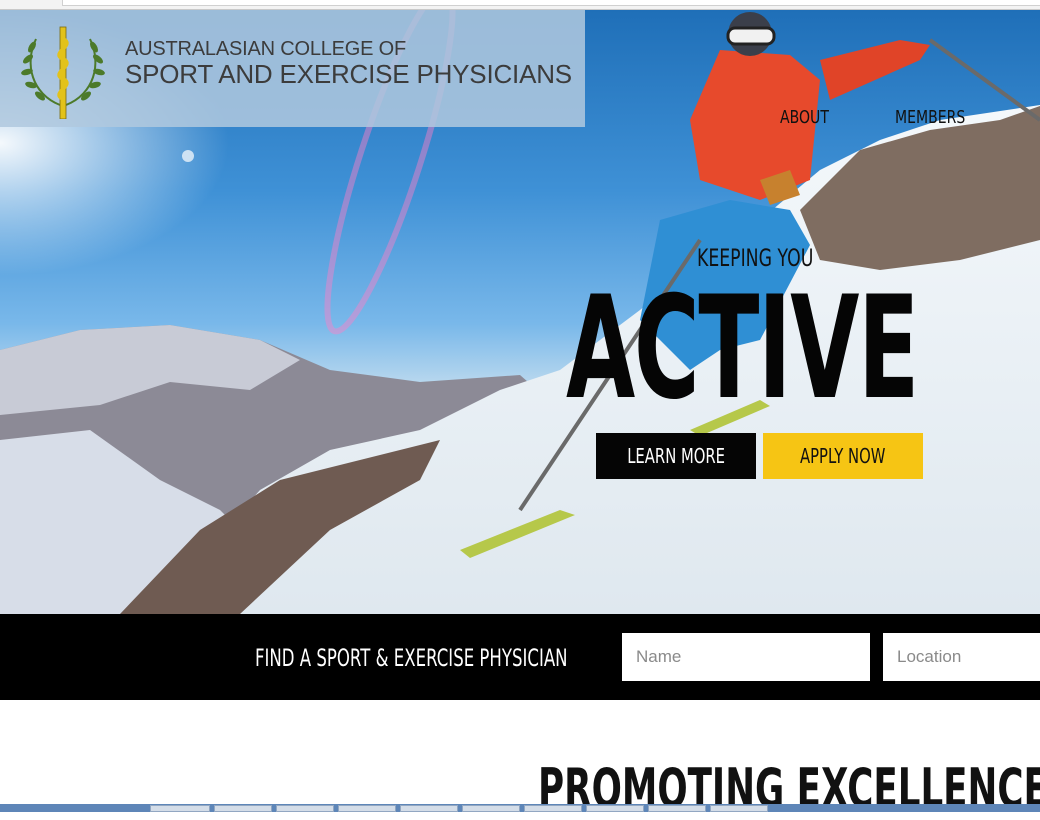  I want to click on apply-now-label: APPLY NOW, so click(843, 456).